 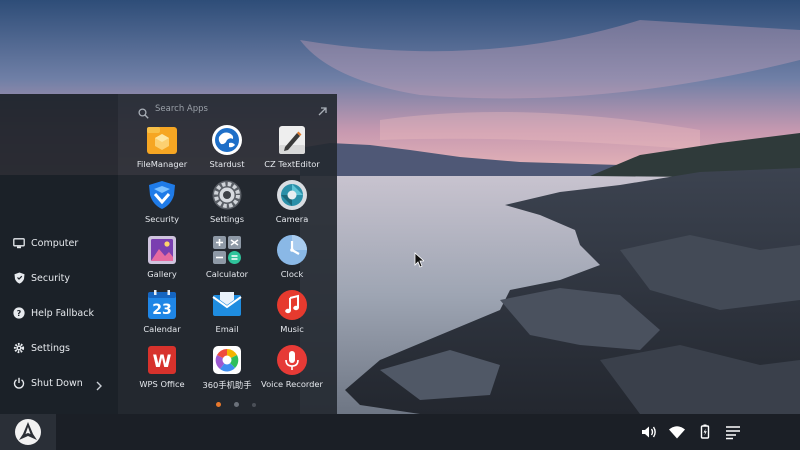 What do you see at coordinates (677, 432) in the screenshot?
I see `wifi-icon` at bounding box center [677, 432].